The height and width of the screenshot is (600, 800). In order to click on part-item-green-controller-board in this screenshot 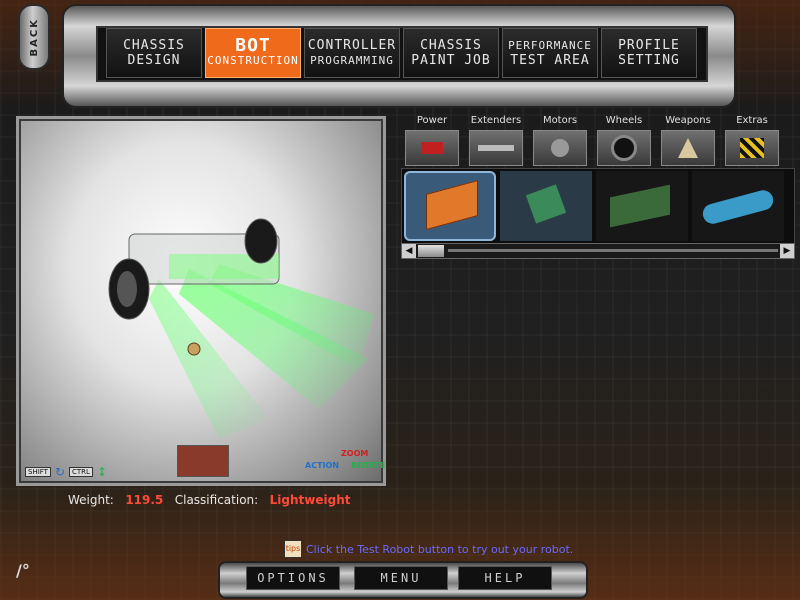, I will do `click(642, 206)`.